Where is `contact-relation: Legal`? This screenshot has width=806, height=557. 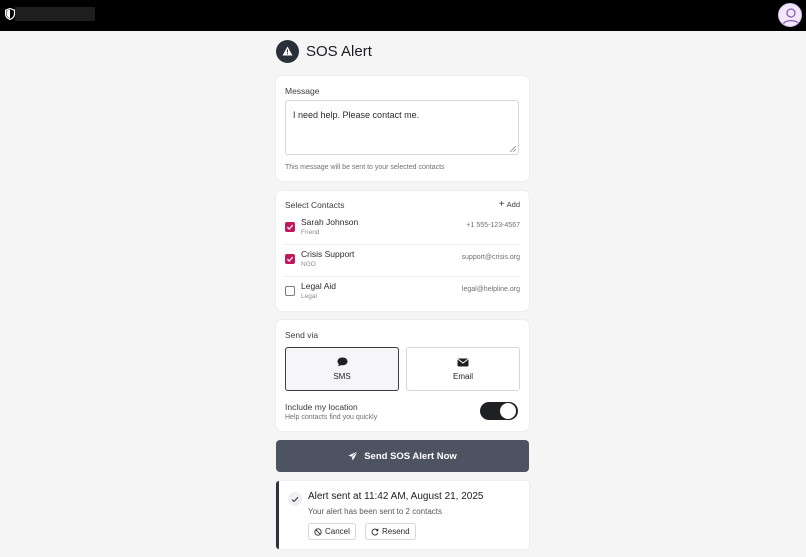 contact-relation: Legal is located at coordinates (309, 296).